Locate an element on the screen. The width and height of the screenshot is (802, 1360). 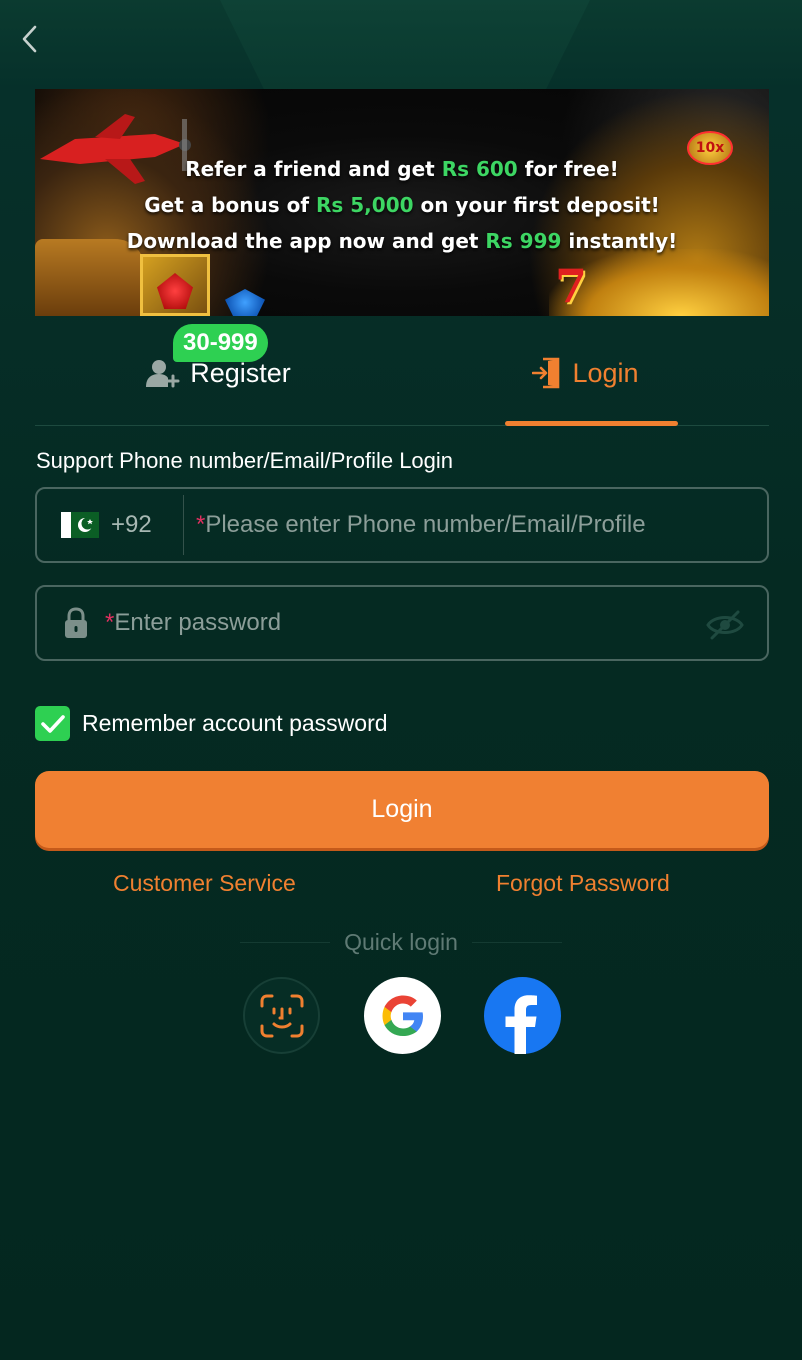
login-button: Login is located at coordinates (402, 809).